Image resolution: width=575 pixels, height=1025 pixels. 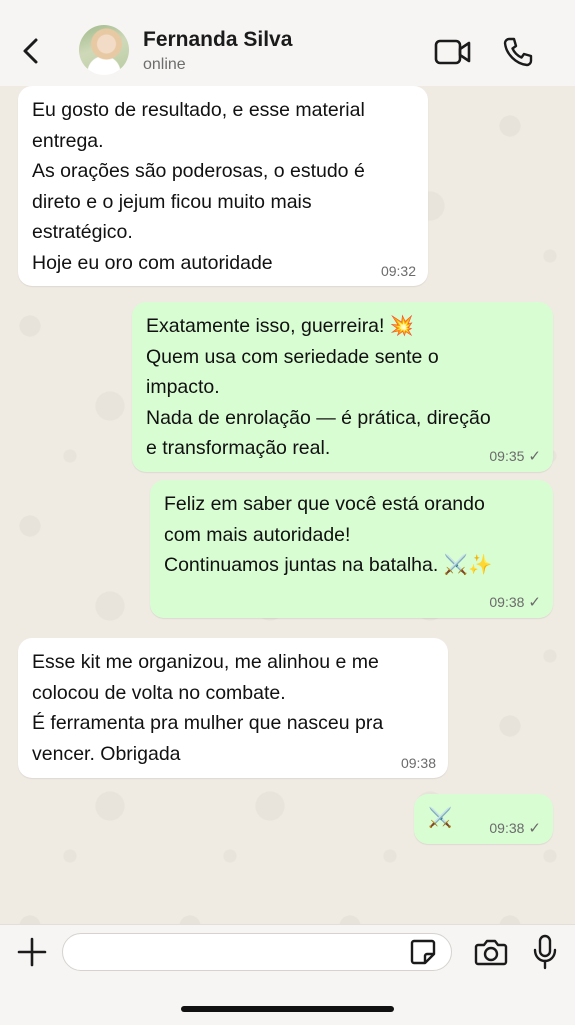 I want to click on microphone-button, so click(x=545, y=952).